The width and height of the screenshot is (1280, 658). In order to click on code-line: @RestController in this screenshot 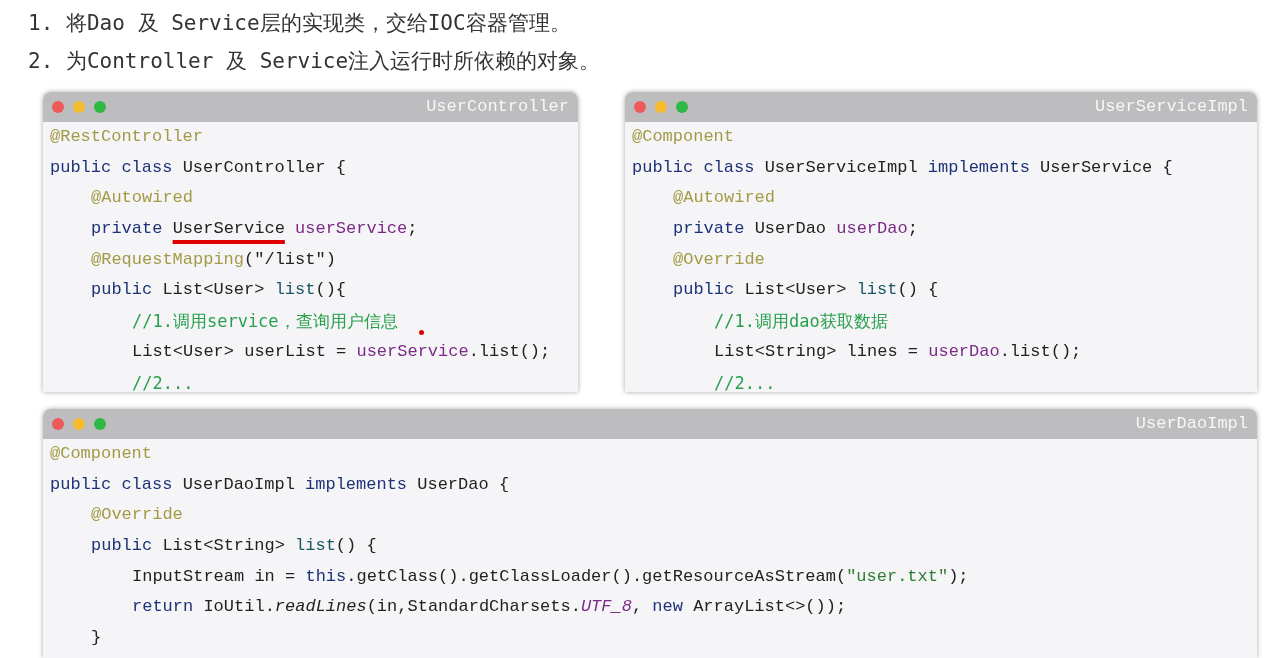, I will do `click(127, 137)`.